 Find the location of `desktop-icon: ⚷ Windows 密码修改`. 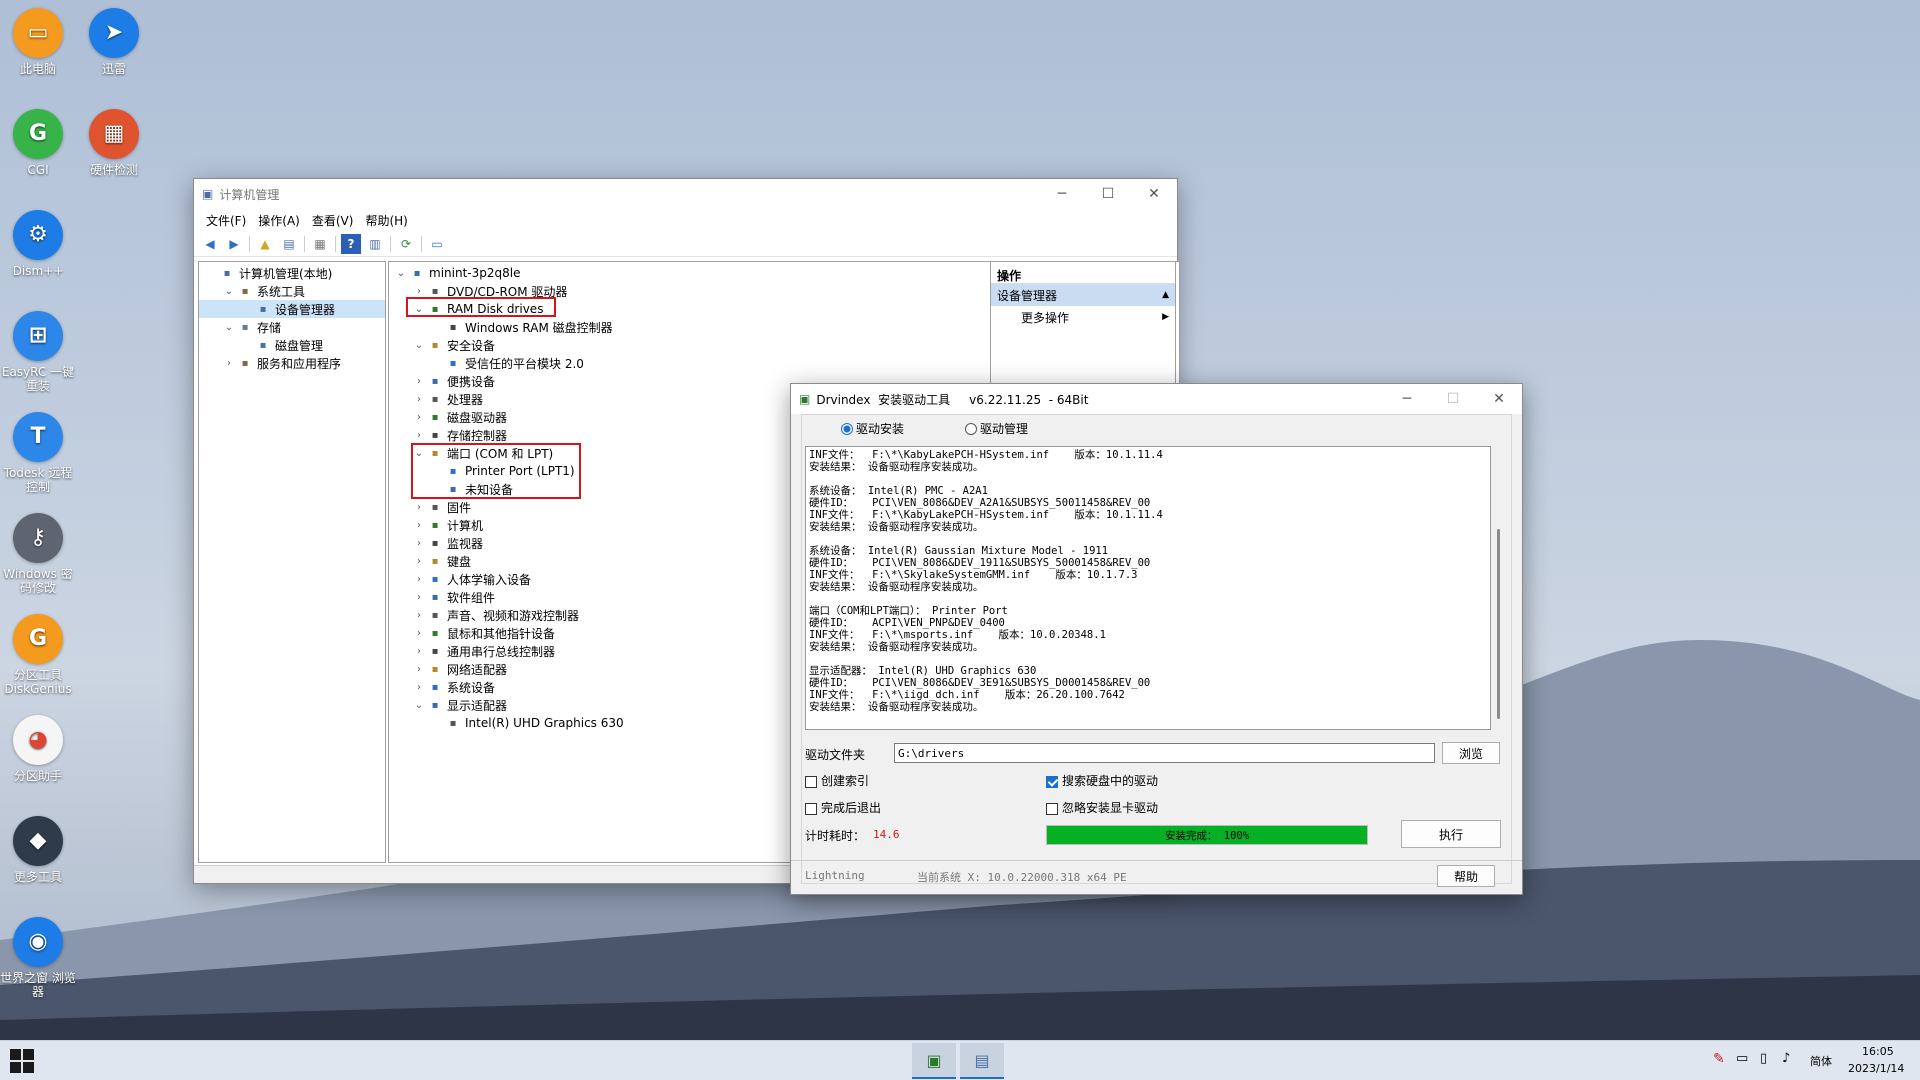

desktop-icon: ⚷ Windows 密码修改 is located at coordinates (38, 554).